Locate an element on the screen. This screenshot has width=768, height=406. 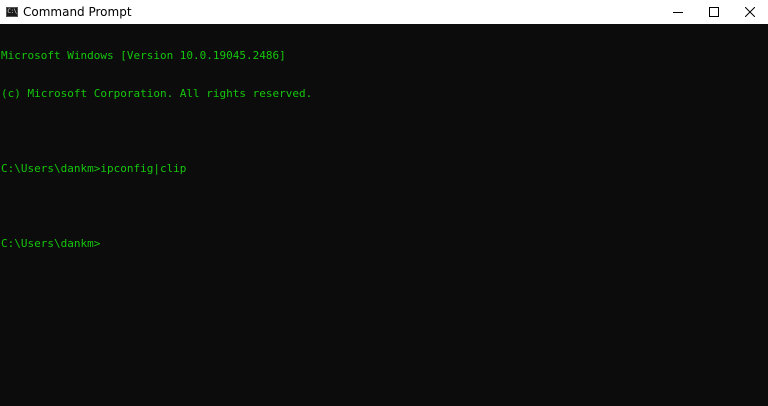
minimize-icon is located at coordinates (678, 12).